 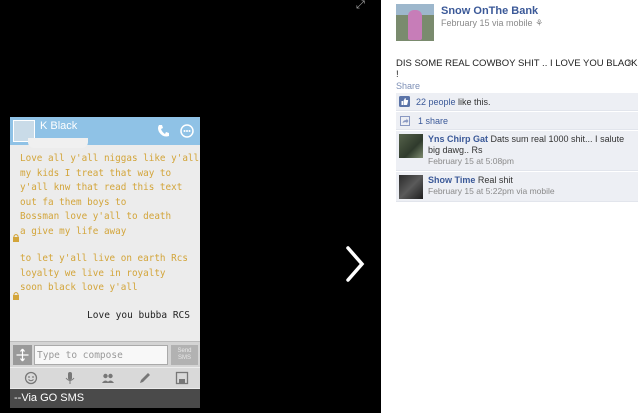 I want to click on save-icon, so click(x=182, y=378).